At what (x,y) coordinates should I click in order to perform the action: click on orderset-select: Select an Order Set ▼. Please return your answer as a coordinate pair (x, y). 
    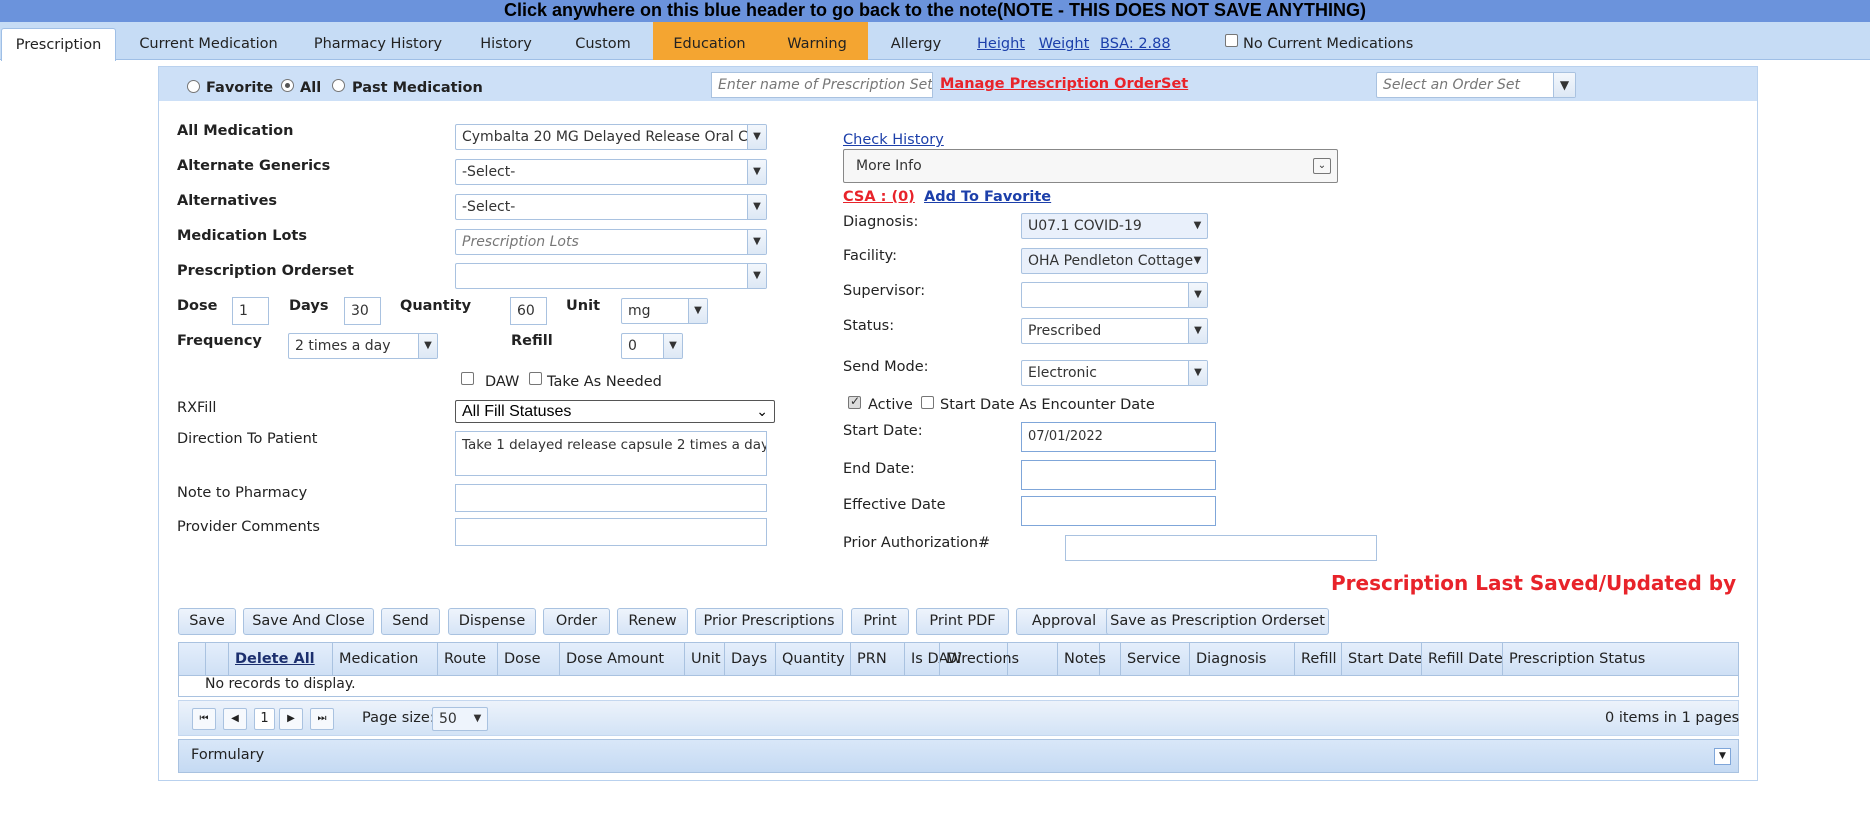
    Looking at the image, I should click on (1476, 85).